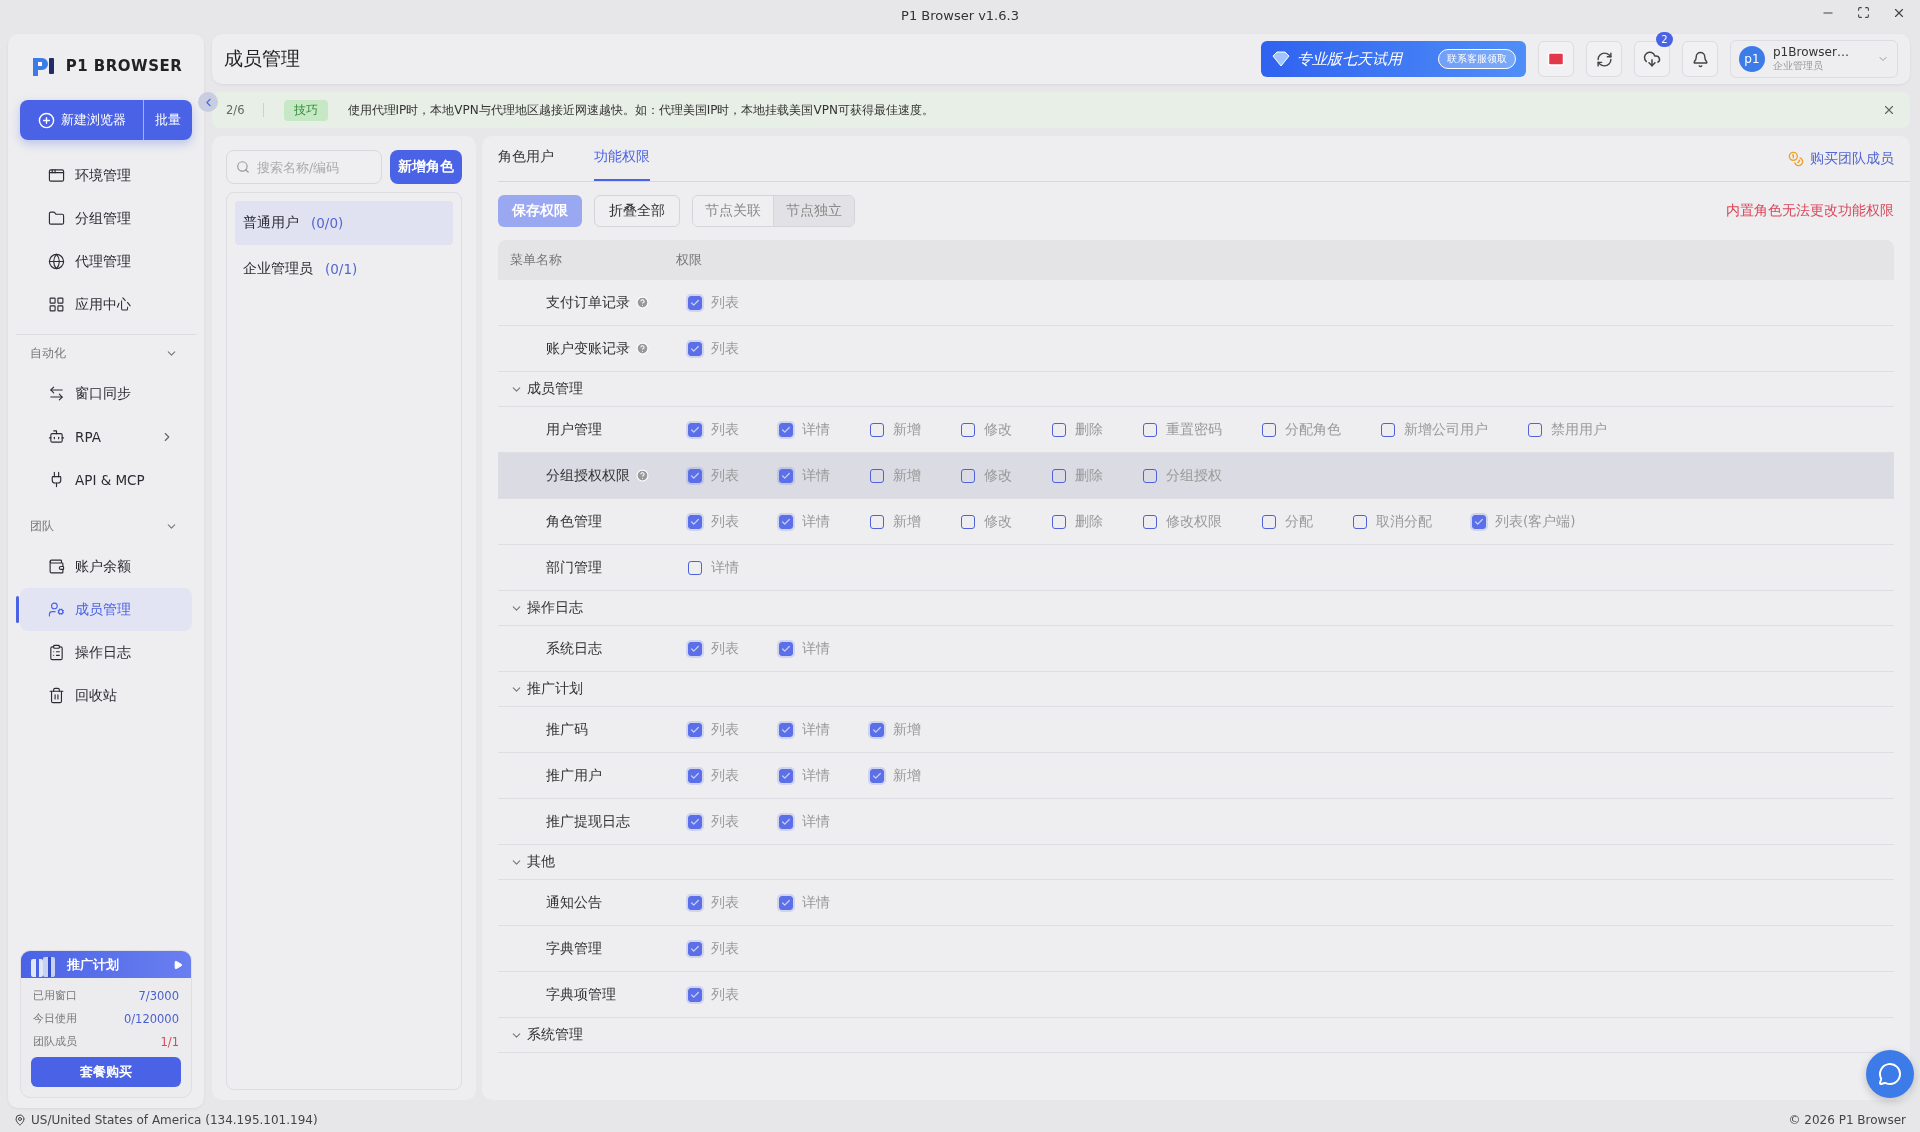 The image size is (1920, 1132). Describe the element at coordinates (1841, 158) in the screenshot. I see `buy-members-link: 购买团队成员` at that location.